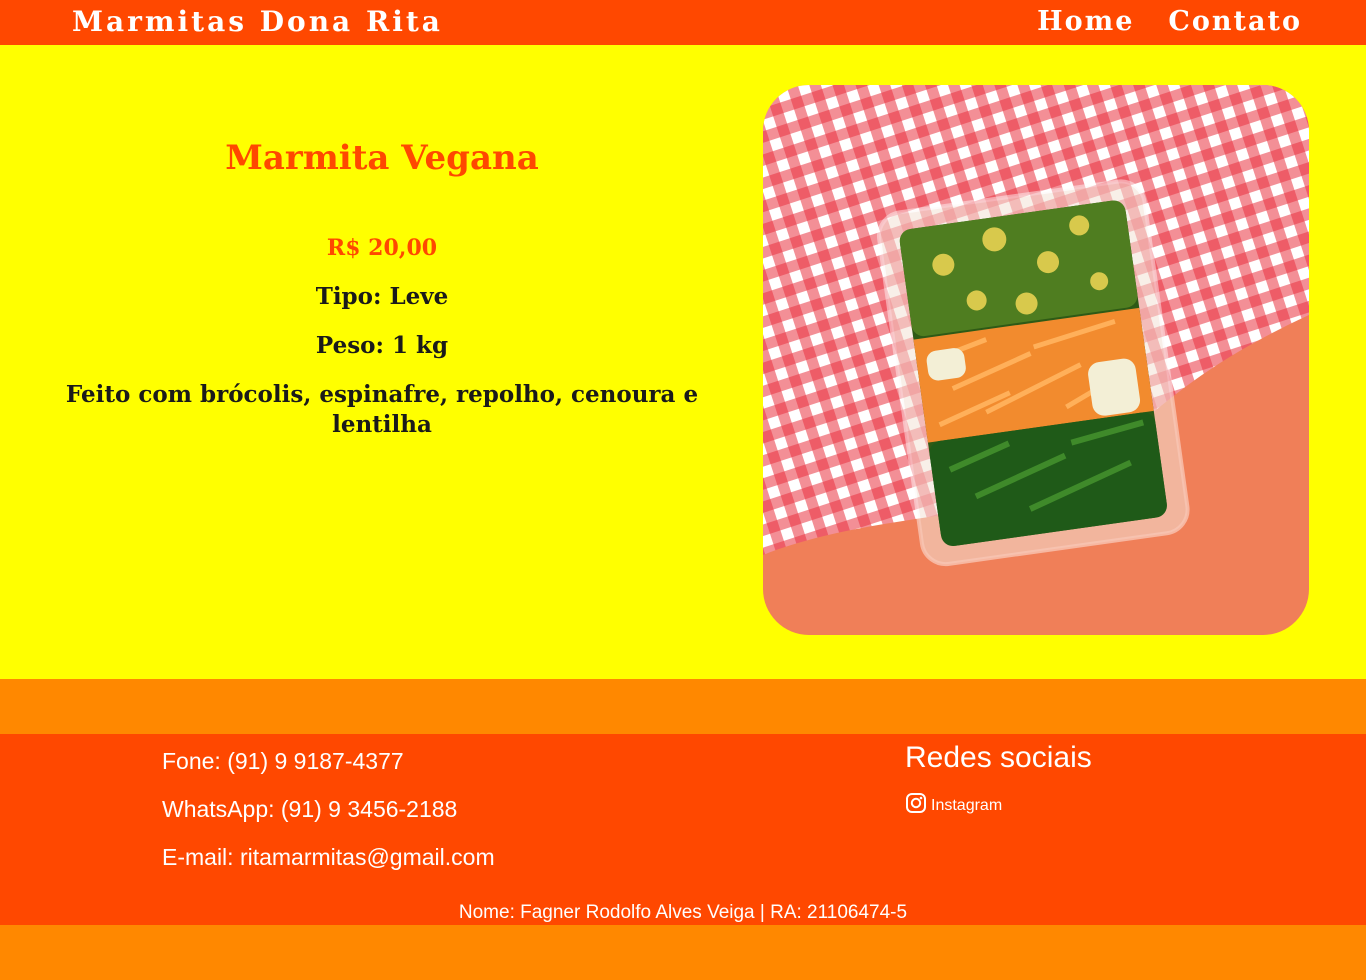 This screenshot has height=980, width=1366. Describe the element at coordinates (683, 22) in the screenshot. I see `top-navbar: Marmitas Dona Rita Home Contato` at that location.